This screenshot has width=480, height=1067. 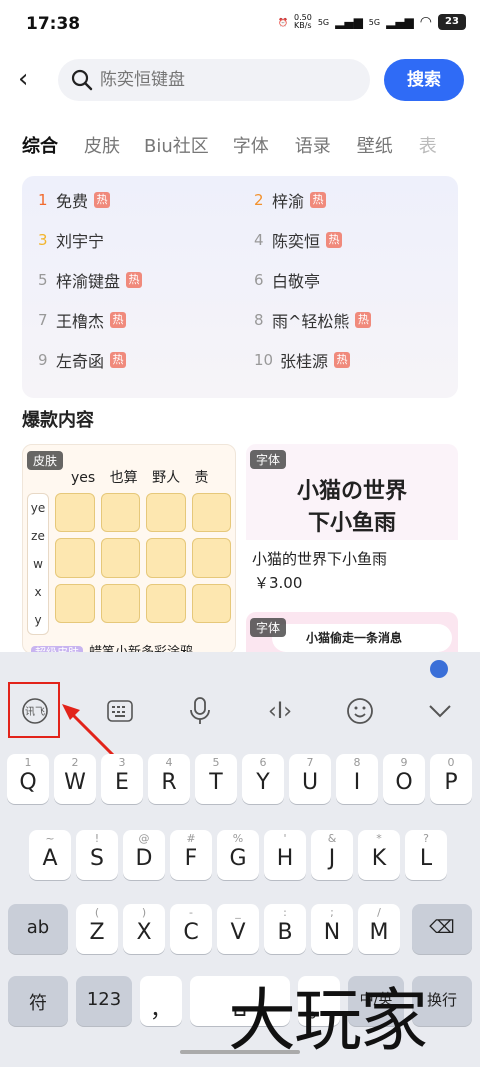 What do you see at coordinates (143, 558) in the screenshot?
I see `card-preview-image` at bounding box center [143, 558].